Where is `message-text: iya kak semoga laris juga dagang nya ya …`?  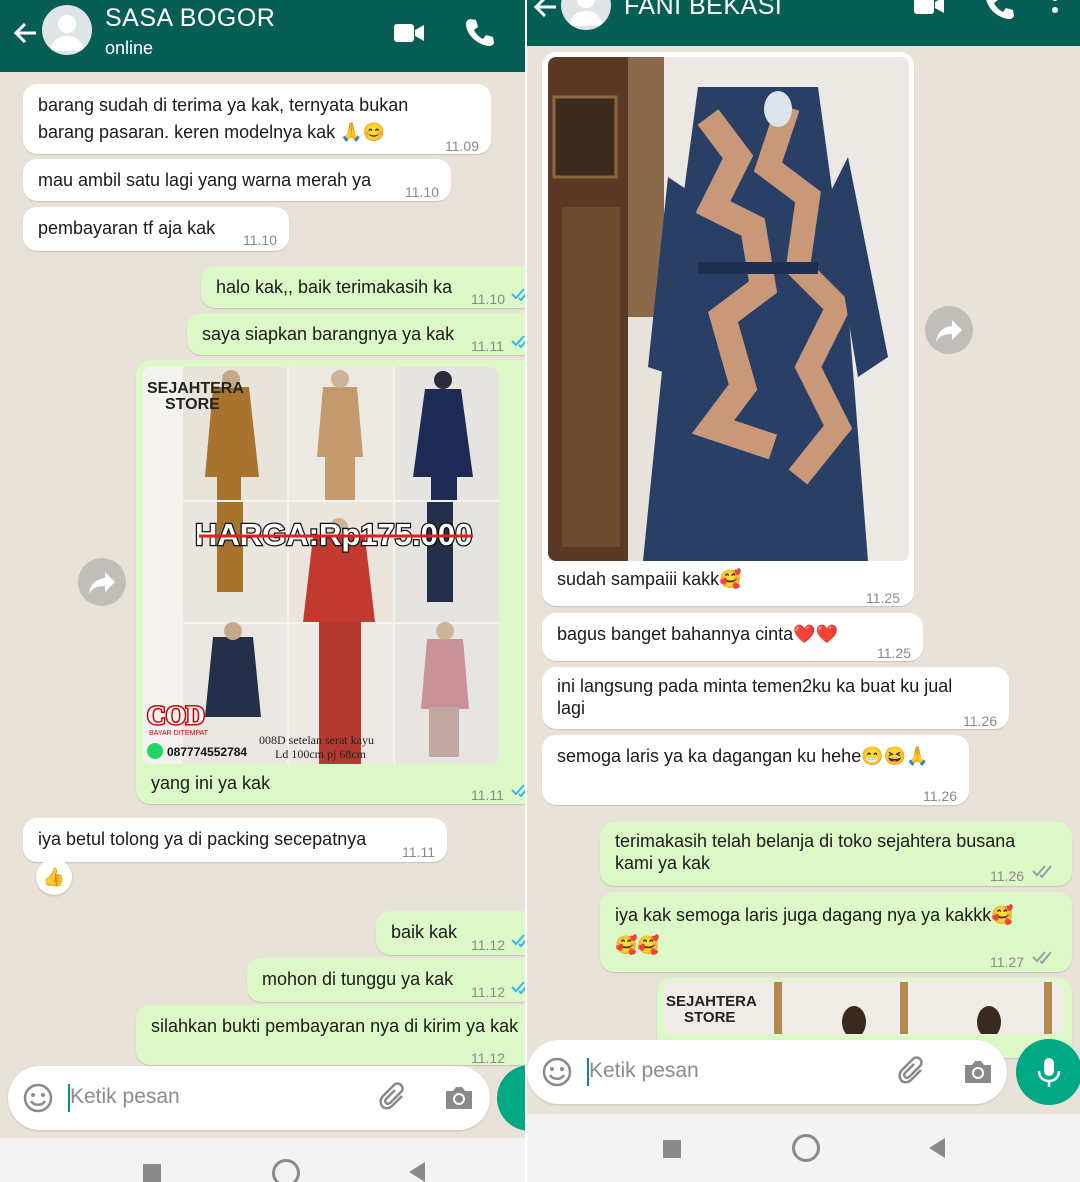 message-text: iya kak semoga laris juga dagang nya ya … is located at coordinates (814, 930).